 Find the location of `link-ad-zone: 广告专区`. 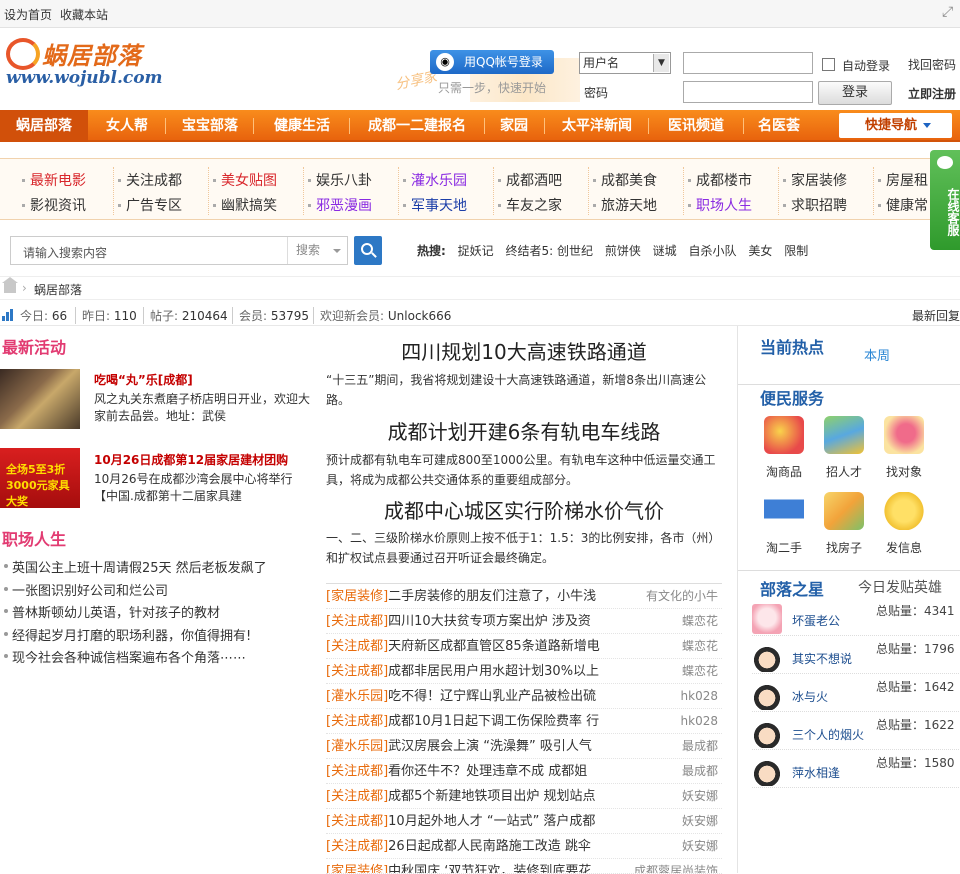

link-ad-zone: 广告专区 is located at coordinates (154, 205).